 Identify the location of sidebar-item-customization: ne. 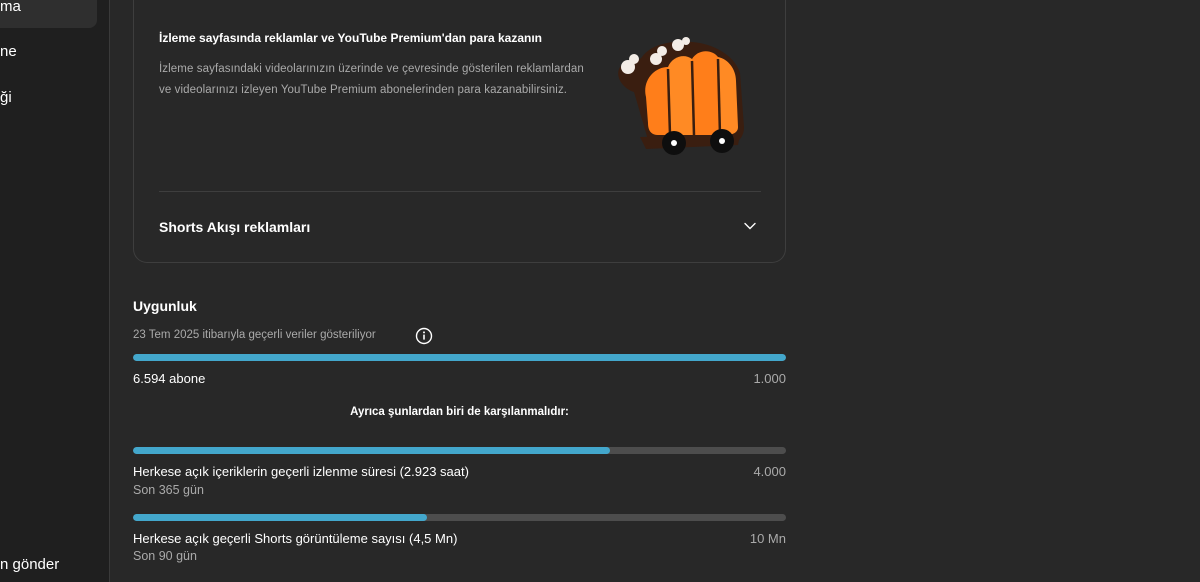
(8, 51).